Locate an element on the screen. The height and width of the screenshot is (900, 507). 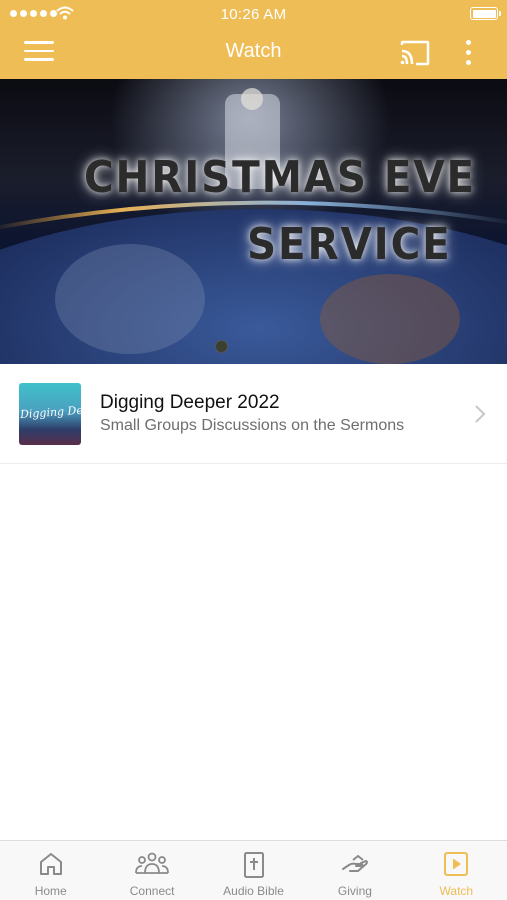
status-time: 10:26 AM is located at coordinates (253, 14).